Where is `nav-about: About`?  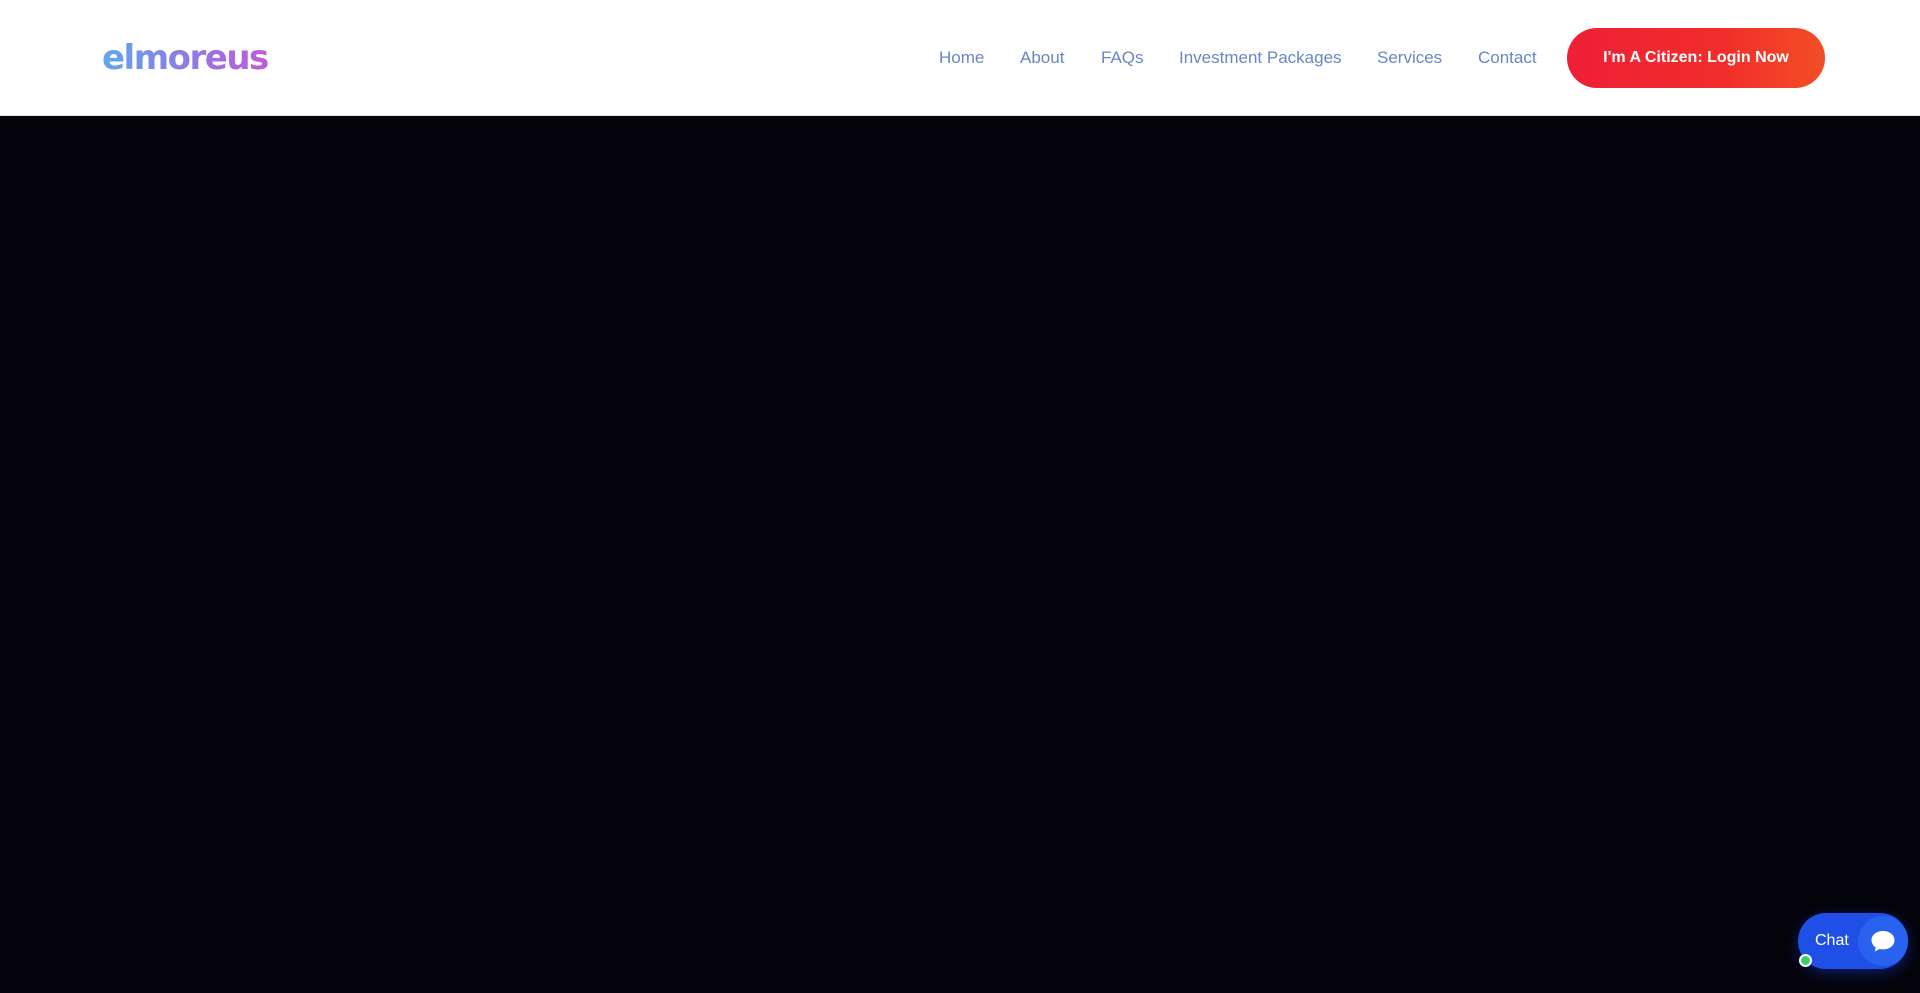 nav-about: About is located at coordinates (1042, 58).